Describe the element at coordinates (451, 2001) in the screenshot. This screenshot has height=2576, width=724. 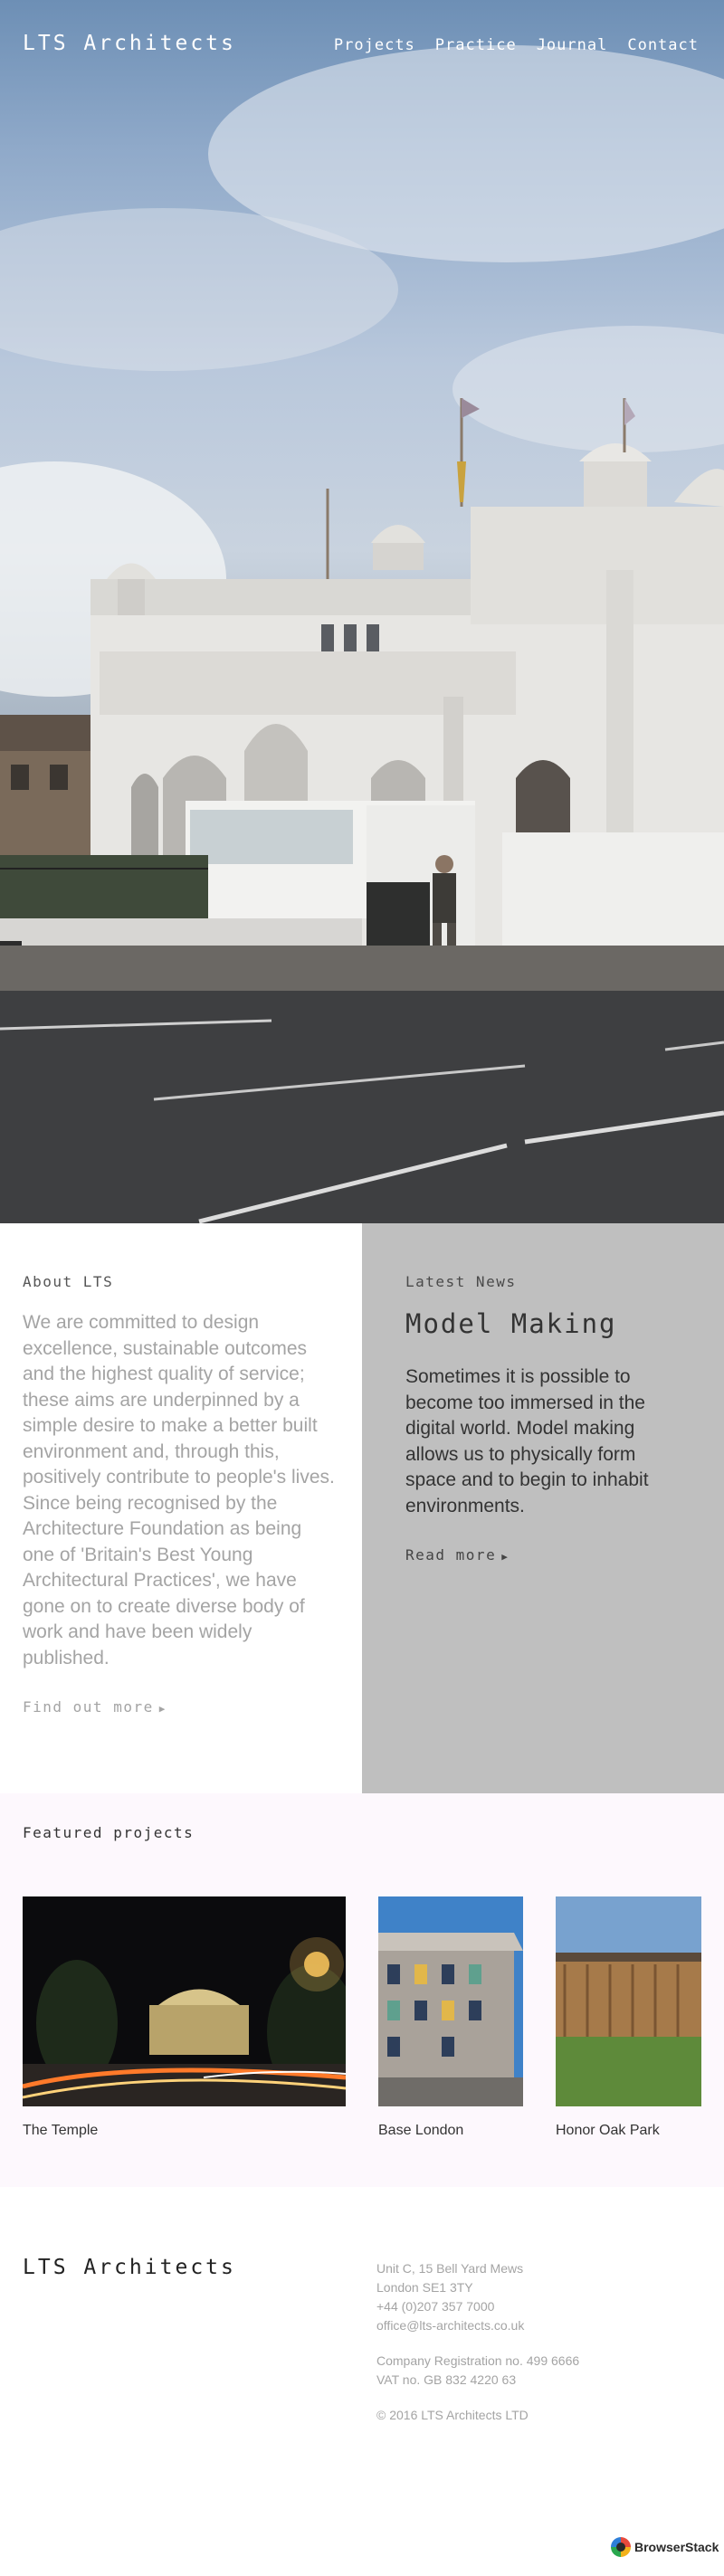
I see `project-thumb-base-london` at that location.